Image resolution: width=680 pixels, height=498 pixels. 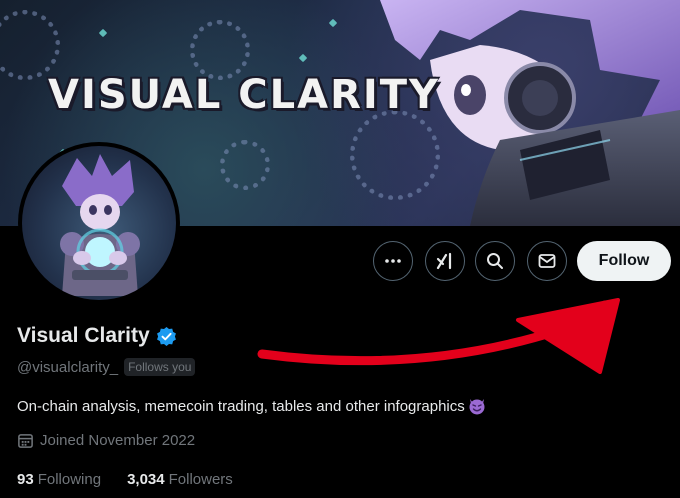 I want to click on follows-you-badge: Follows you, so click(x=160, y=367).